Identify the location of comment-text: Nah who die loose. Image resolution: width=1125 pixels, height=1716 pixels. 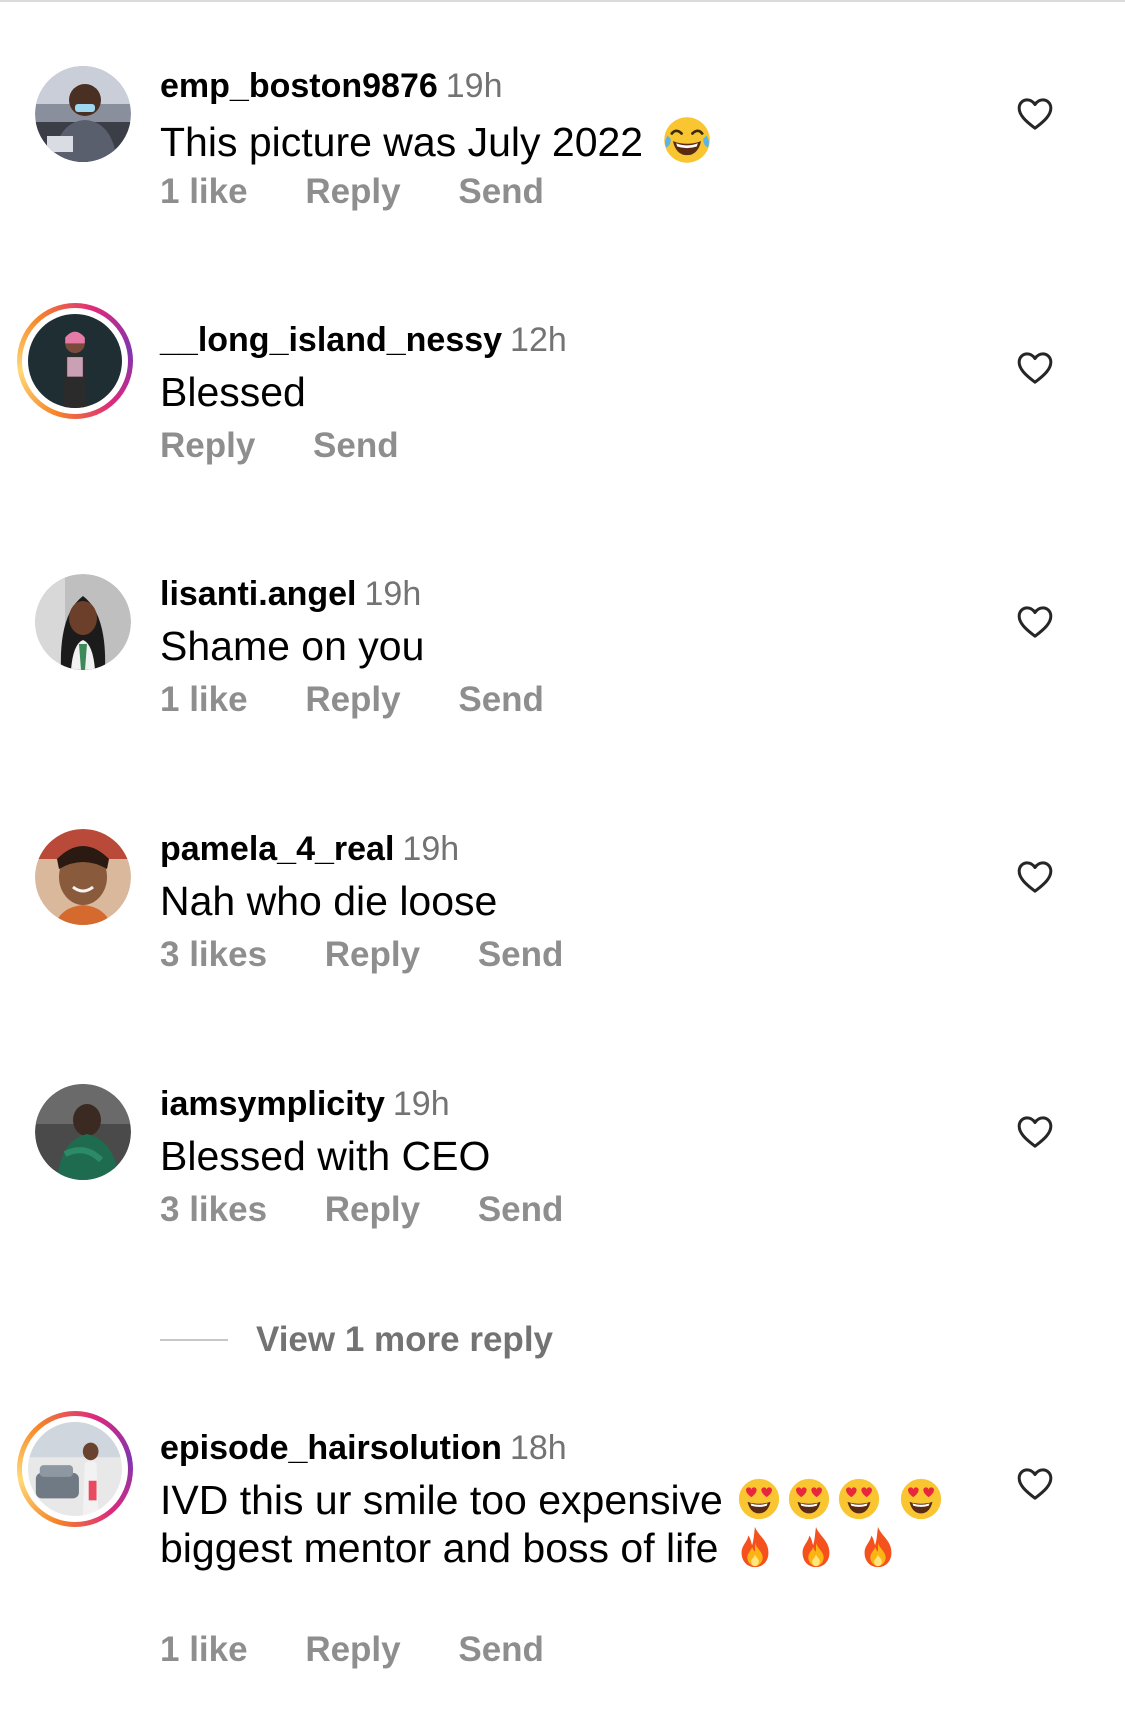
(329, 901).